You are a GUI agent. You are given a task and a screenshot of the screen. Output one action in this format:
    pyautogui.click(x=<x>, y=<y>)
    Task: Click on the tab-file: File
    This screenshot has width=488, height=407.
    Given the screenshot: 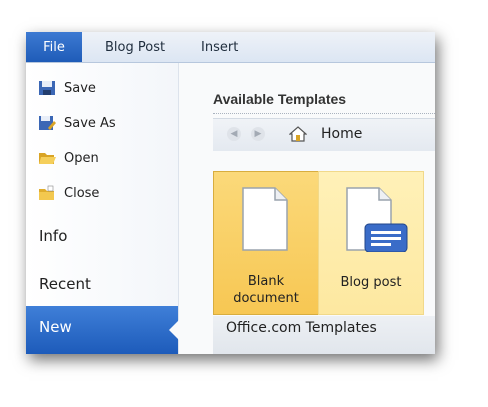 What is the action you would take?
    pyautogui.click(x=54, y=47)
    